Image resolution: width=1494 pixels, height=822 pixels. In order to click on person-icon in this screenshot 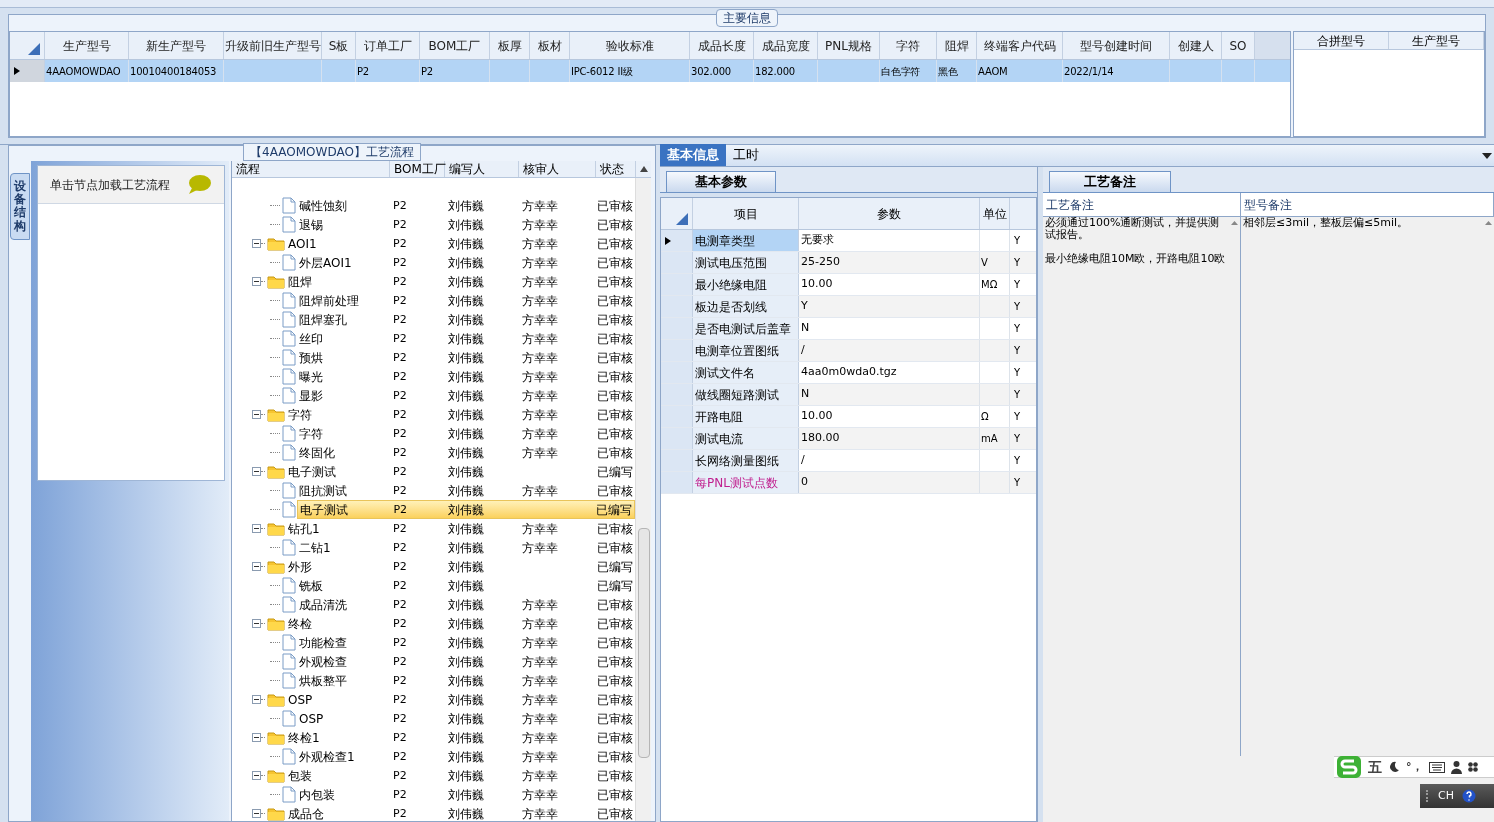, I will do `click(1456, 767)`.